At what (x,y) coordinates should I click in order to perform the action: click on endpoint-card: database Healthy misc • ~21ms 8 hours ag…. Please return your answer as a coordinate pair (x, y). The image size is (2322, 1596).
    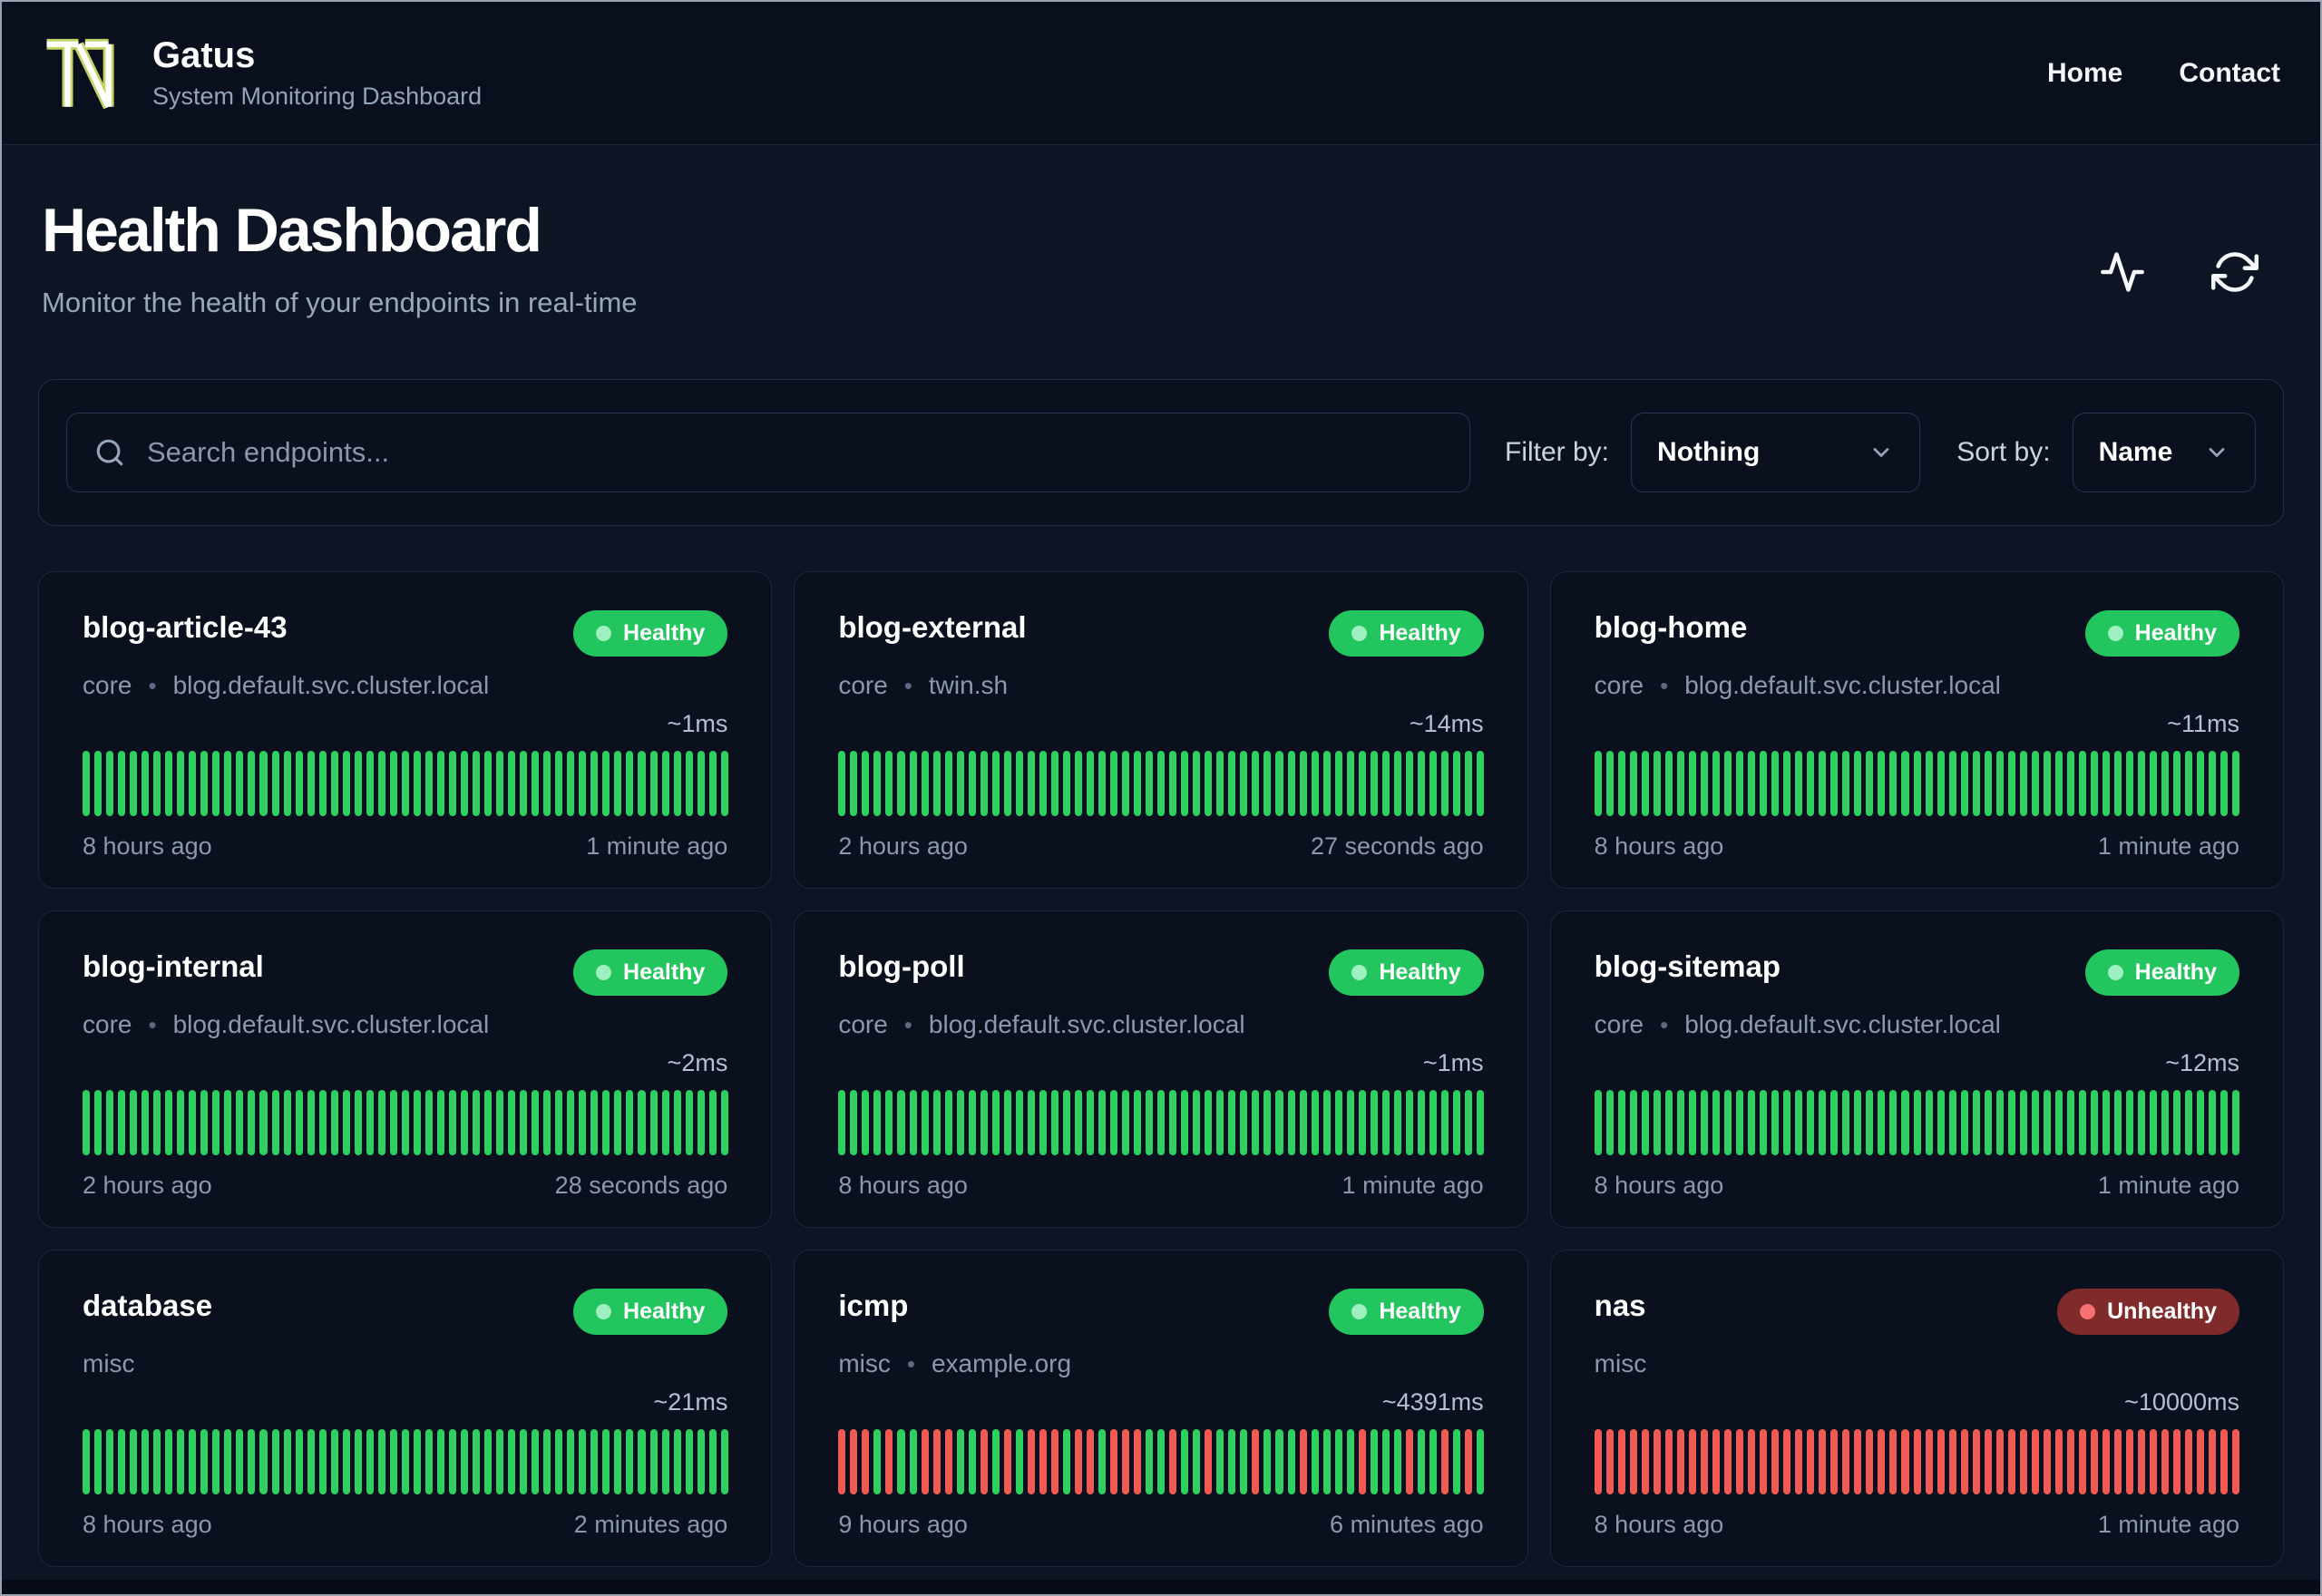
    Looking at the image, I should click on (405, 1408).